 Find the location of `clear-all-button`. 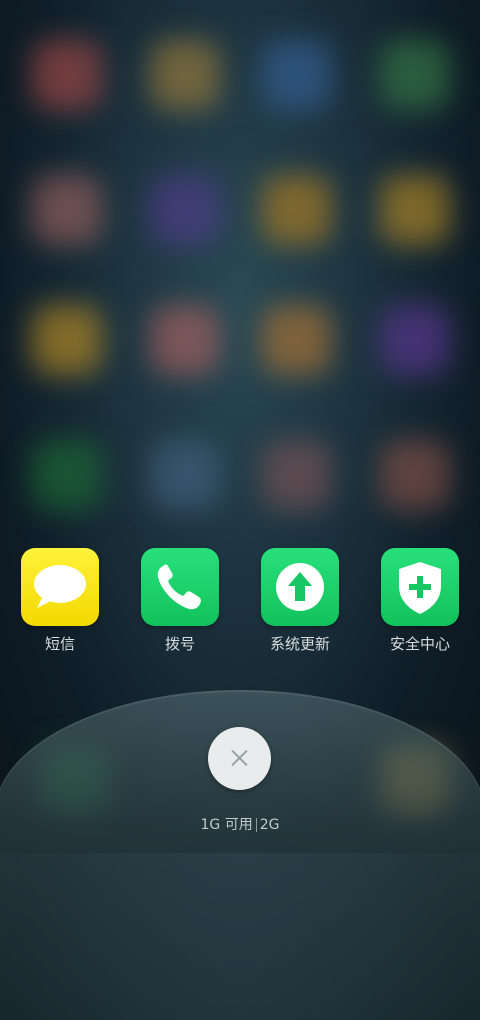

clear-all-button is located at coordinates (239, 758).